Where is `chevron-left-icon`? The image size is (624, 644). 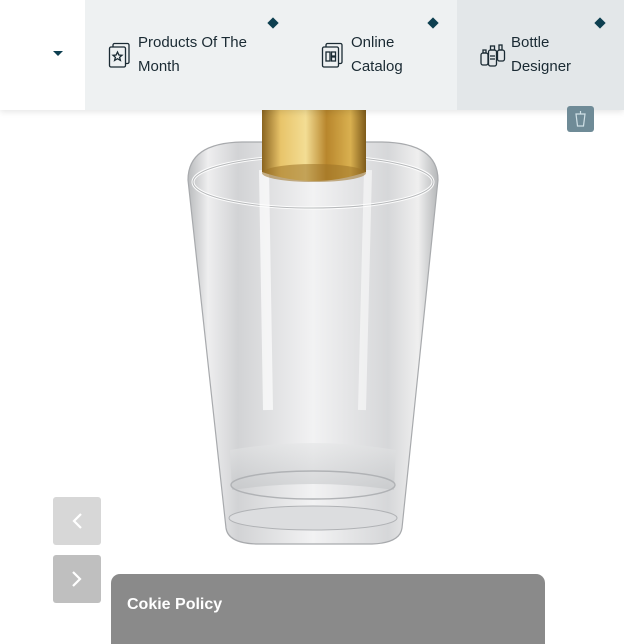 chevron-left-icon is located at coordinates (77, 521).